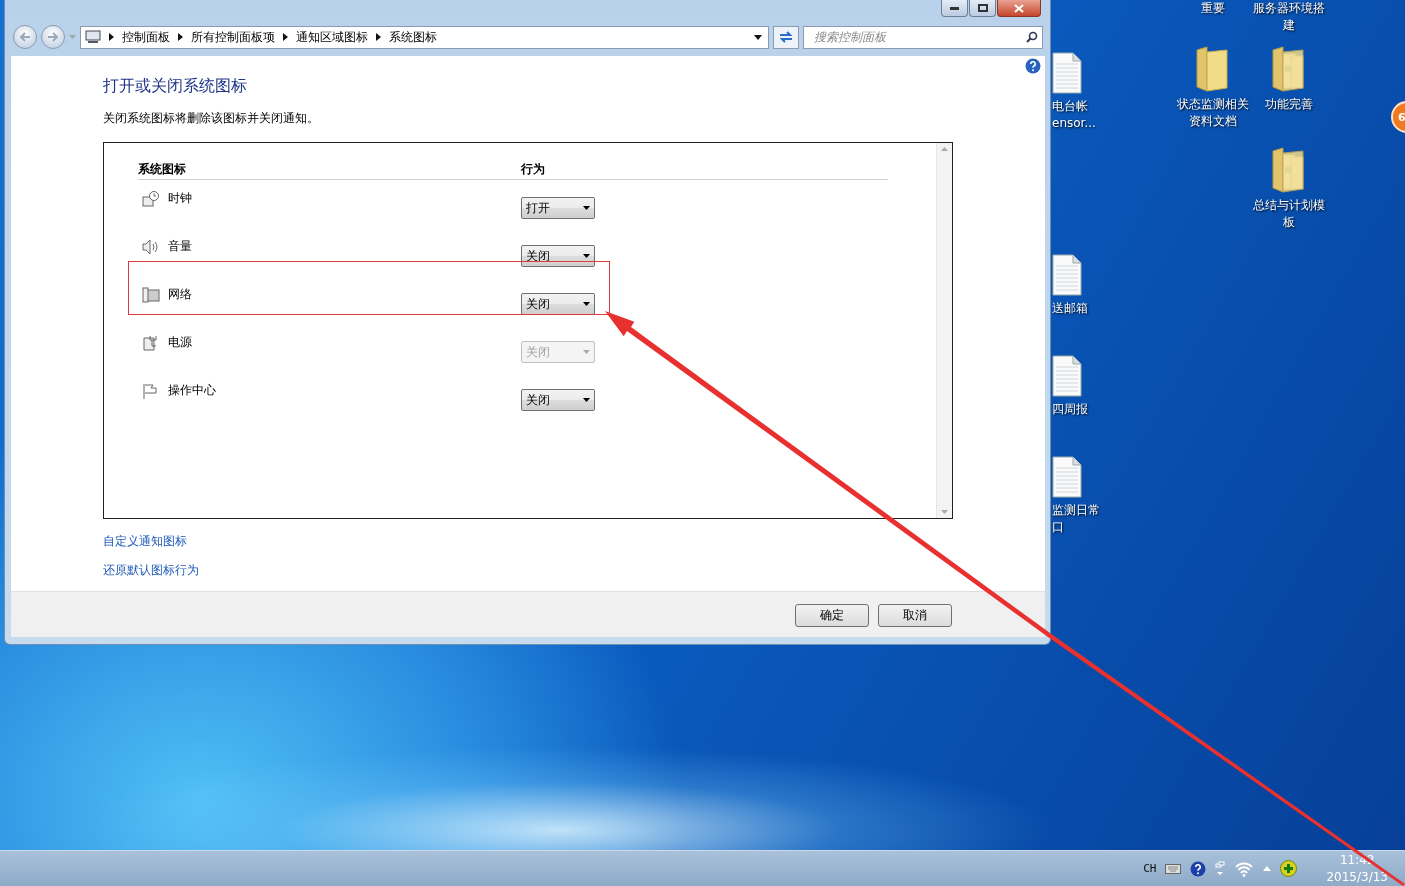 The height and width of the screenshot is (886, 1405). Describe the element at coordinates (162, 169) in the screenshot. I see `column-header: 系统图标` at that location.